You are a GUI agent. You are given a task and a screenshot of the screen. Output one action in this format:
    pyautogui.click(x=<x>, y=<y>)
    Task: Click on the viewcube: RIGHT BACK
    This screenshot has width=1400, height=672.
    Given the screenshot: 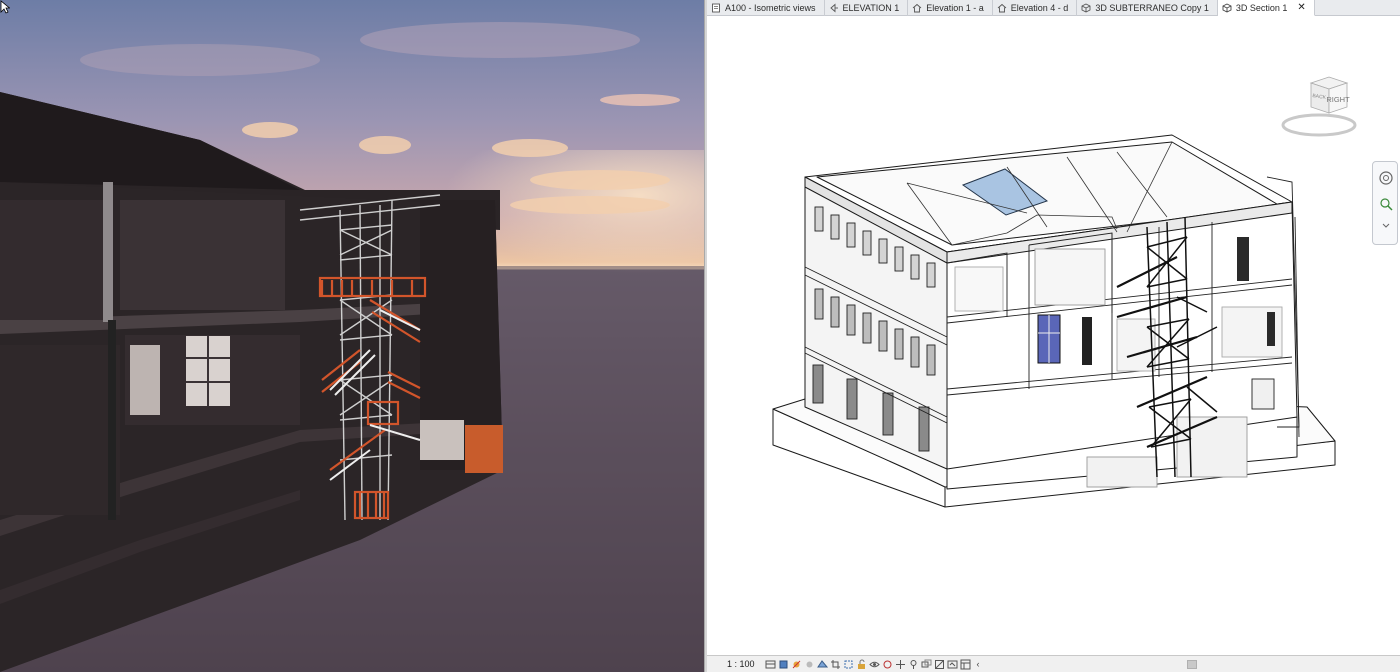 What is the action you would take?
    pyautogui.click(x=1319, y=108)
    